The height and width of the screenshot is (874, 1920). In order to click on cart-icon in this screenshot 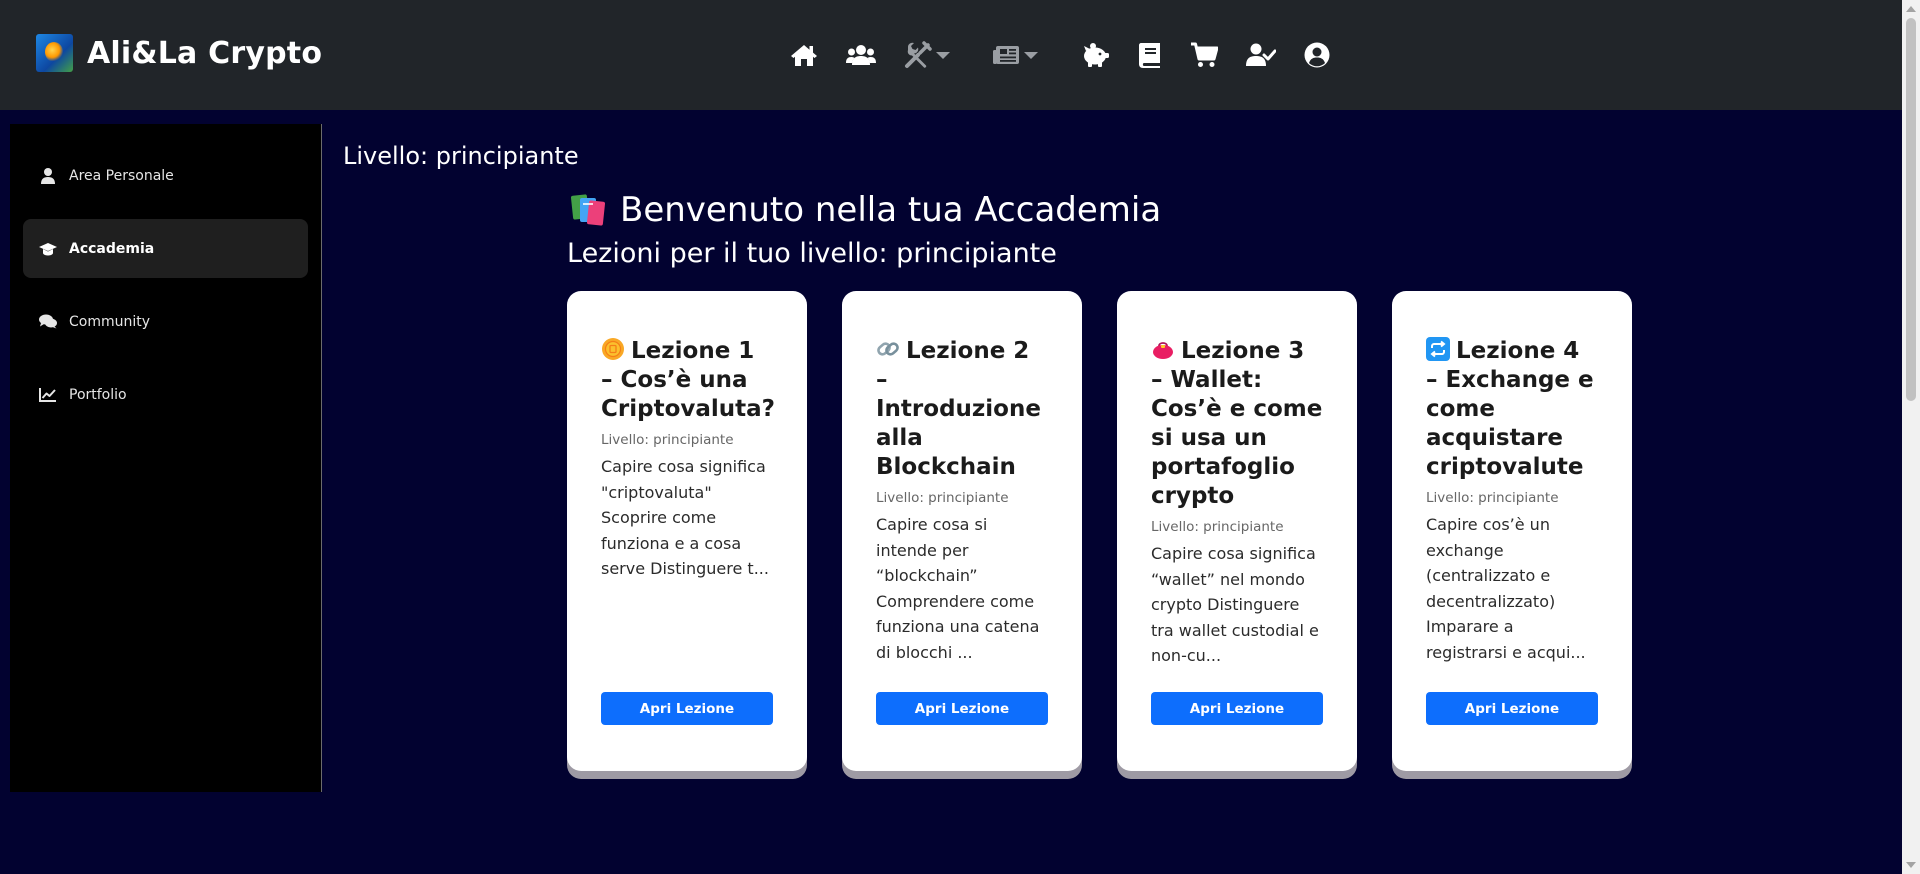, I will do `click(1204, 55)`.